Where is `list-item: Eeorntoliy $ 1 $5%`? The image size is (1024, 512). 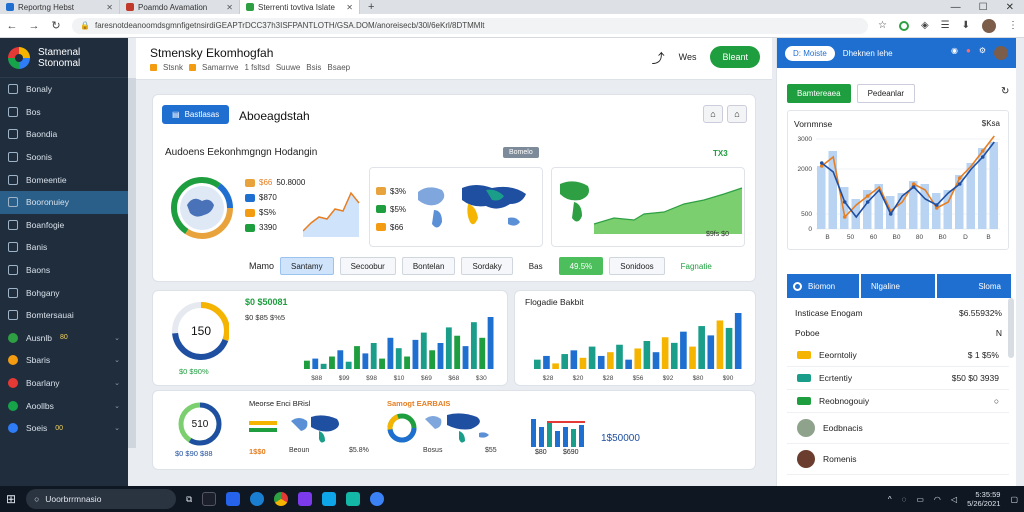
list-item: Eeorntoliy $ 1 $5% is located at coordinates (898, 355).